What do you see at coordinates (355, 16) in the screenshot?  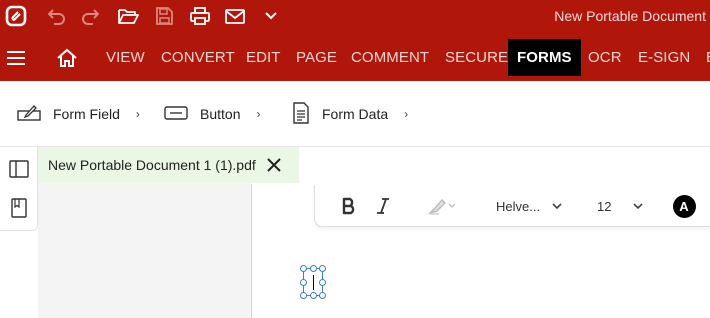 I see `title-bar: New Portable Document` at bounding box center [355, 16].